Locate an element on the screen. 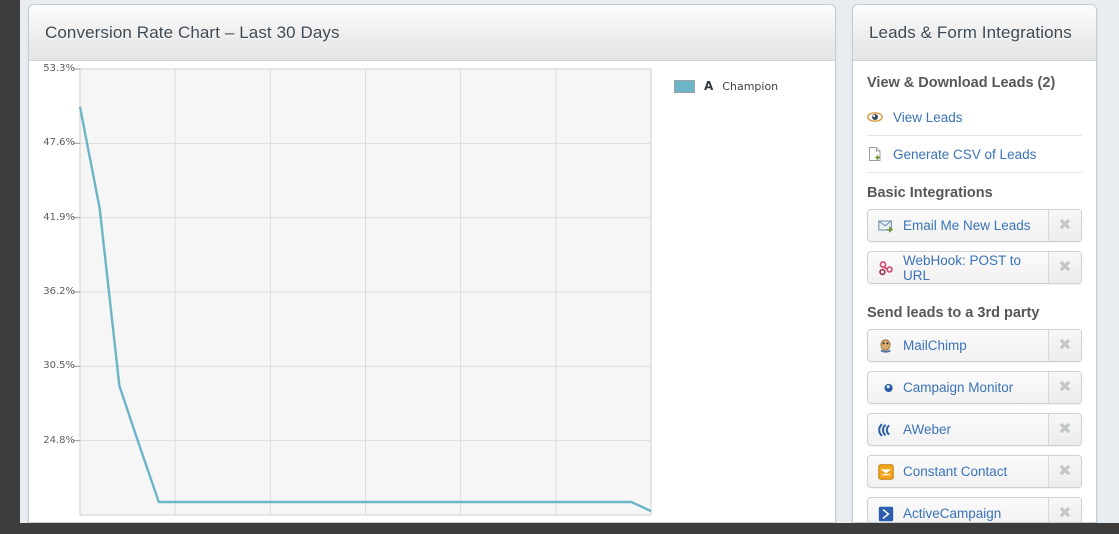 The height and width of the screenshot is (534, 1119). integration-label: WebHook: POST to URL is located at coordinates (962, 267).